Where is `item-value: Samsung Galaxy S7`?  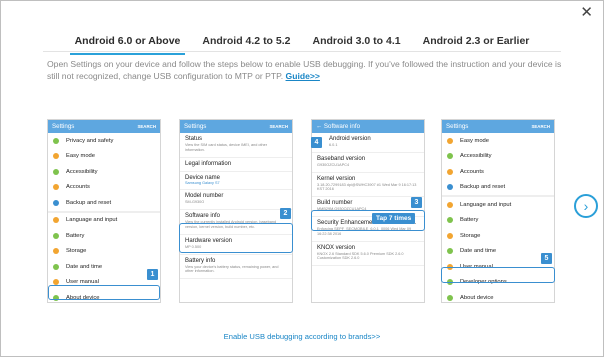
item-value: Samsung Galaxy S7 is located at coordinates (202, 182).